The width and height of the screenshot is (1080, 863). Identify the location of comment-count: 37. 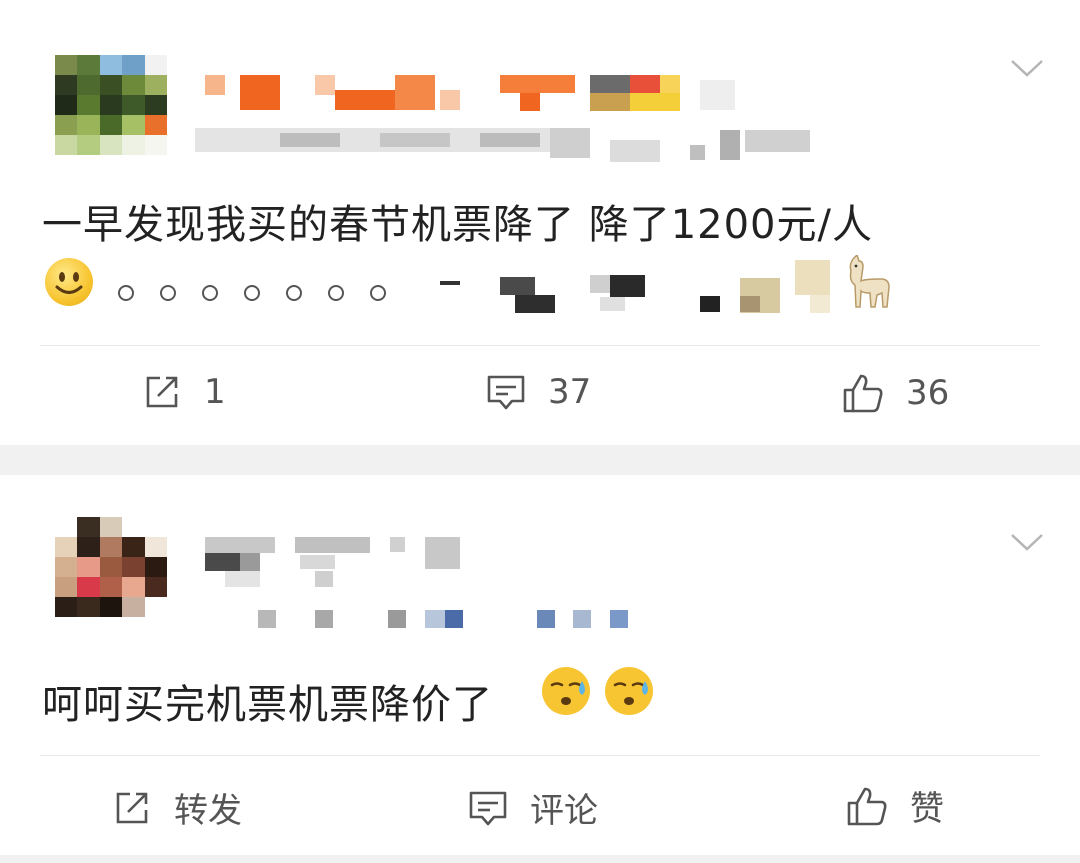
(570, 392).